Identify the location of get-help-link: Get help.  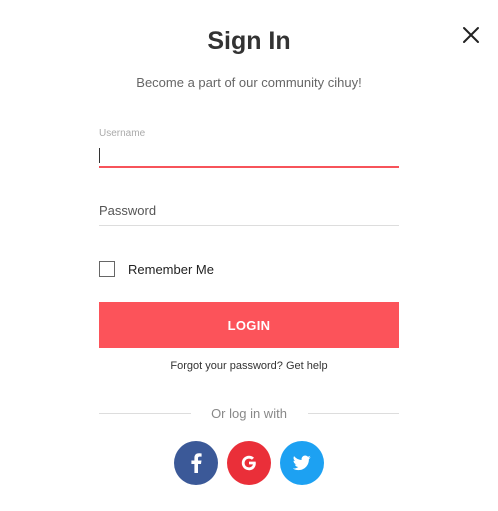
(307, 366).